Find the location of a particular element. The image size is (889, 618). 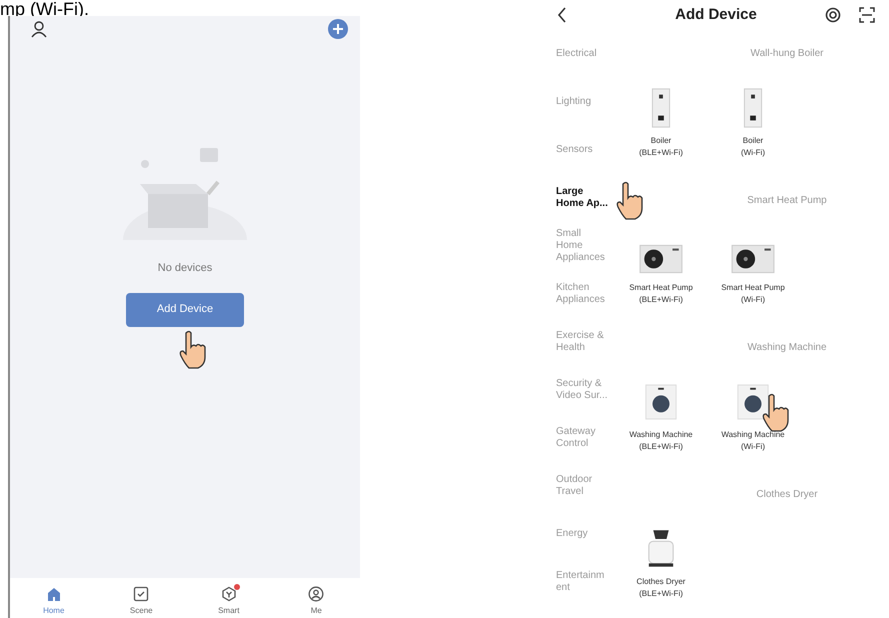

screen-title: Add Device is located at coordinates (716, 14).